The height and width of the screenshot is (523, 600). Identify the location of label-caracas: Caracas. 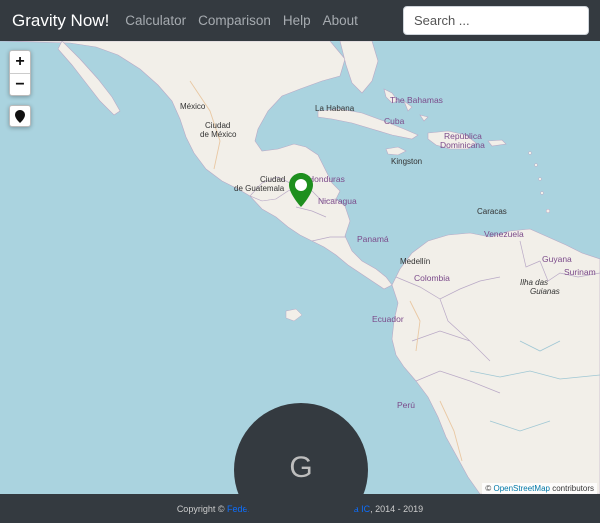
(492, 211).